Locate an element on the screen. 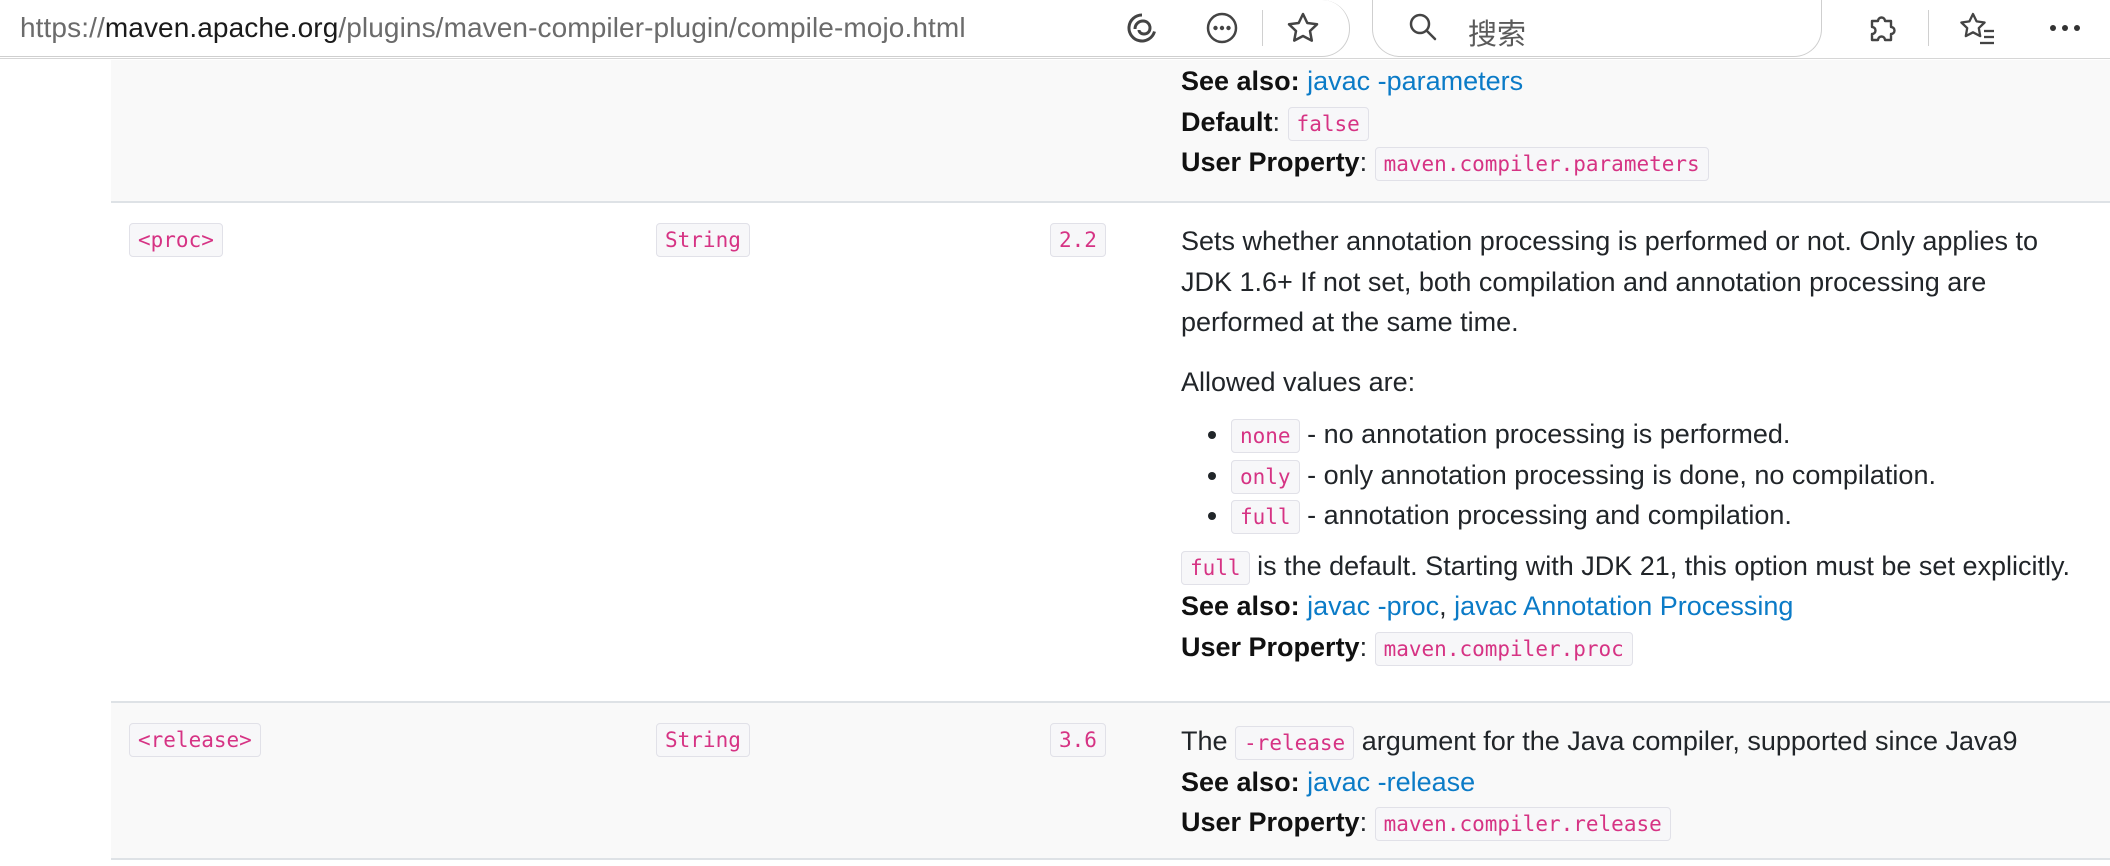 The height and width of the screenshot is (866, 2110). user-property-value: maven.compiler.proc is located at coordinates (1503, 648).